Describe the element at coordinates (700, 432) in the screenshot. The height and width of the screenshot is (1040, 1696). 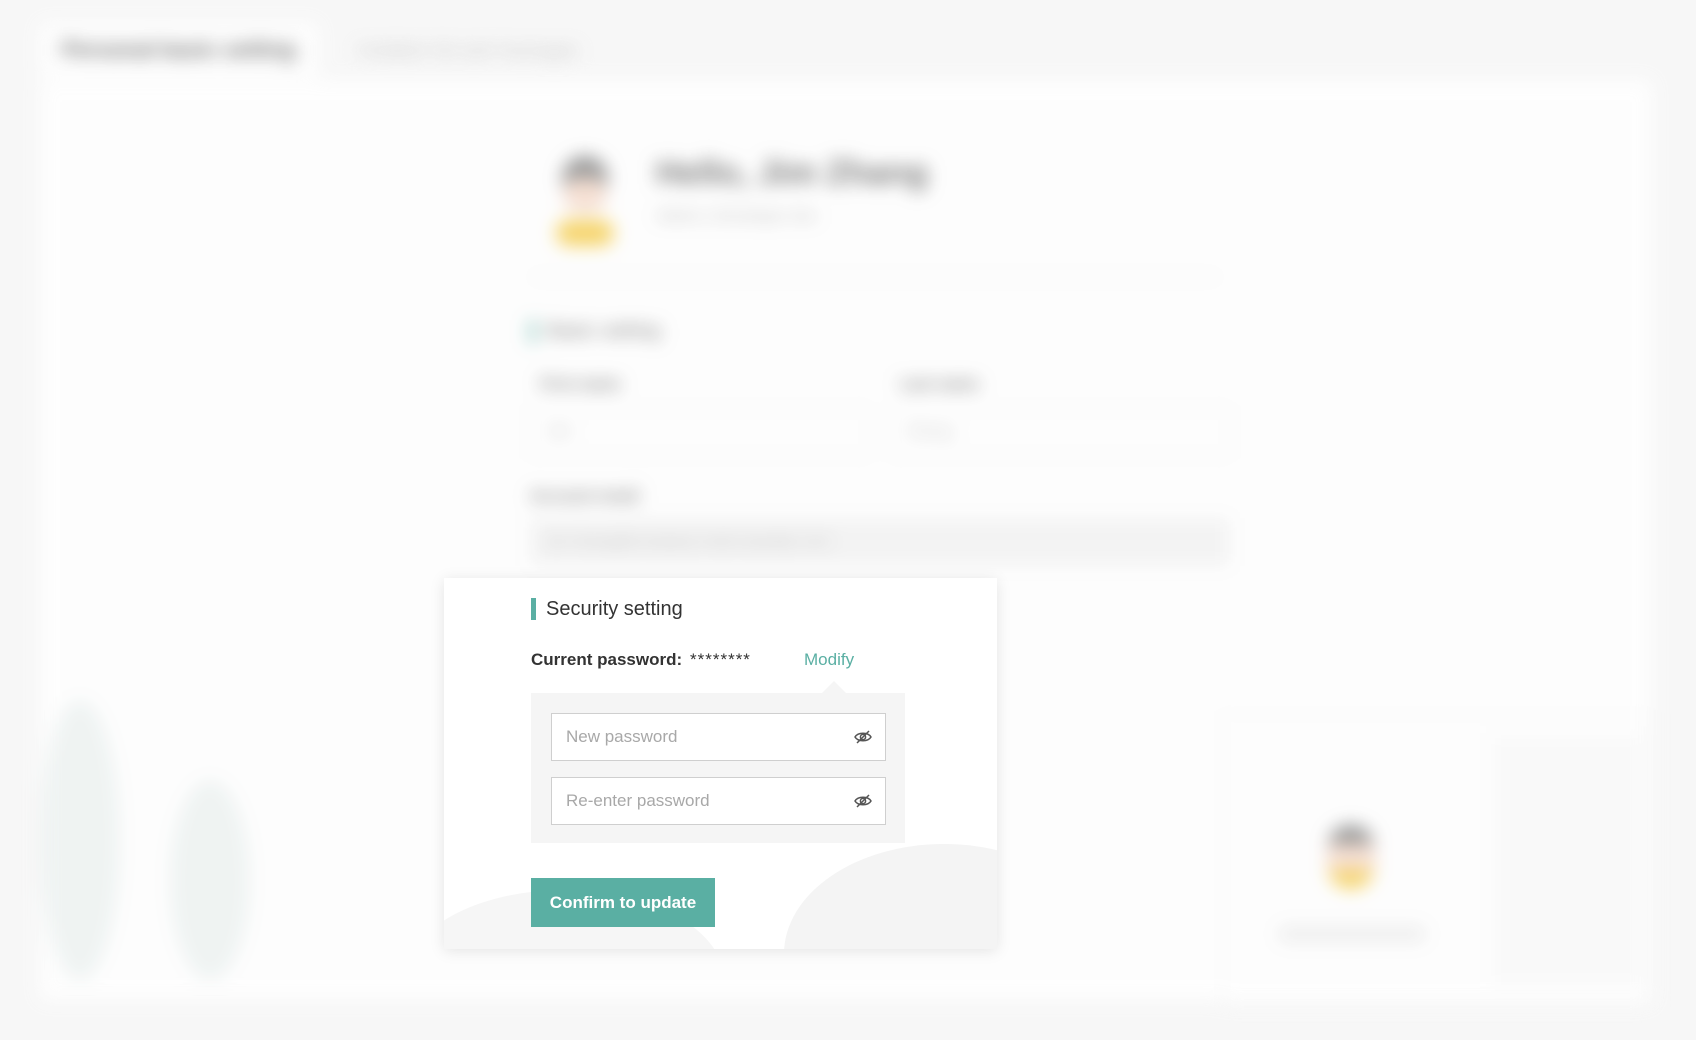
I see `first-name-field: Jim` at that location.